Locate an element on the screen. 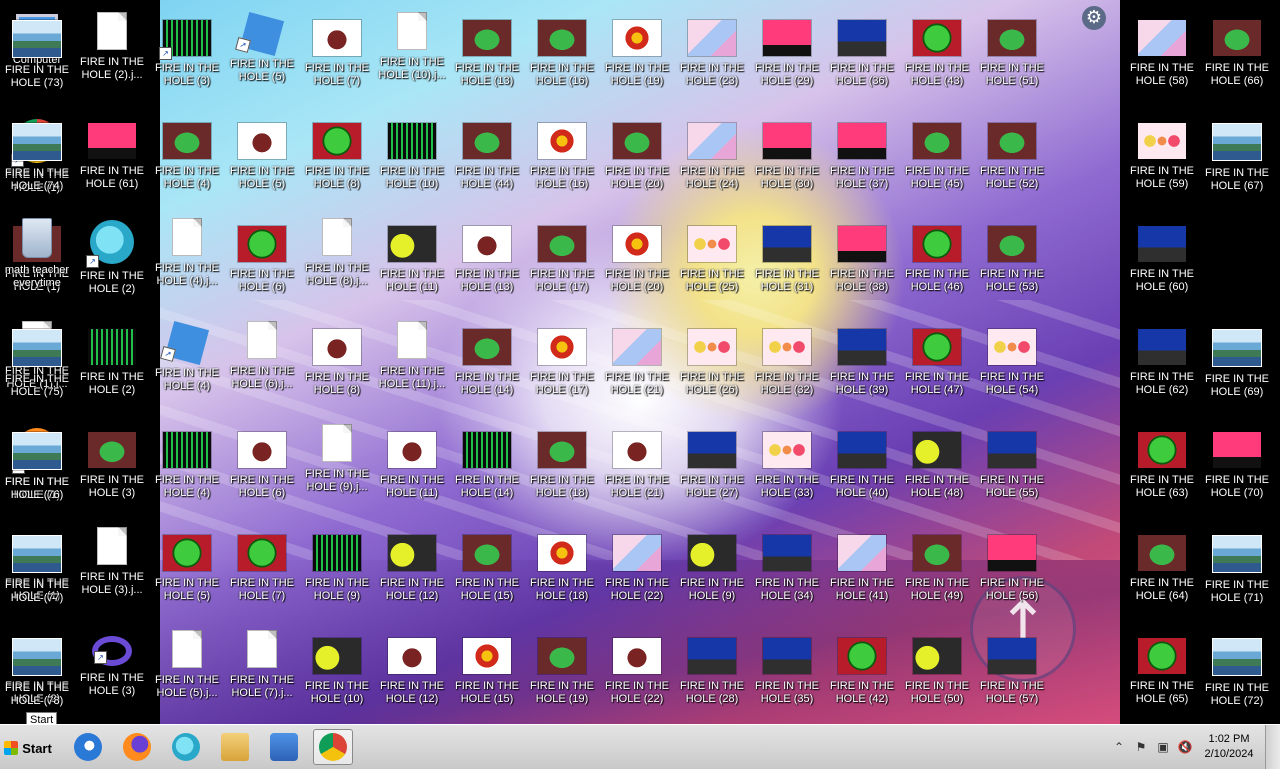 This screenshot has width=1280, height=769. desktop-icon: ↗ FIRE IN THE HOLE (5) is located at coordinates (262, 50).